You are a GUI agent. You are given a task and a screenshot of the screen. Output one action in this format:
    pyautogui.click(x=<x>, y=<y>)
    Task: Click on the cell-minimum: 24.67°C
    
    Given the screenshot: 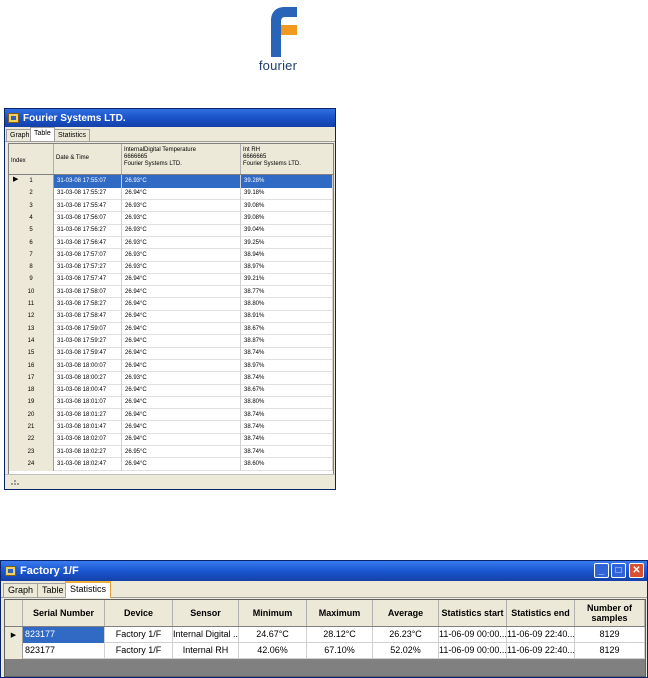 What is the action you would take?
    pyautogui.click(x=273, y=635)
    